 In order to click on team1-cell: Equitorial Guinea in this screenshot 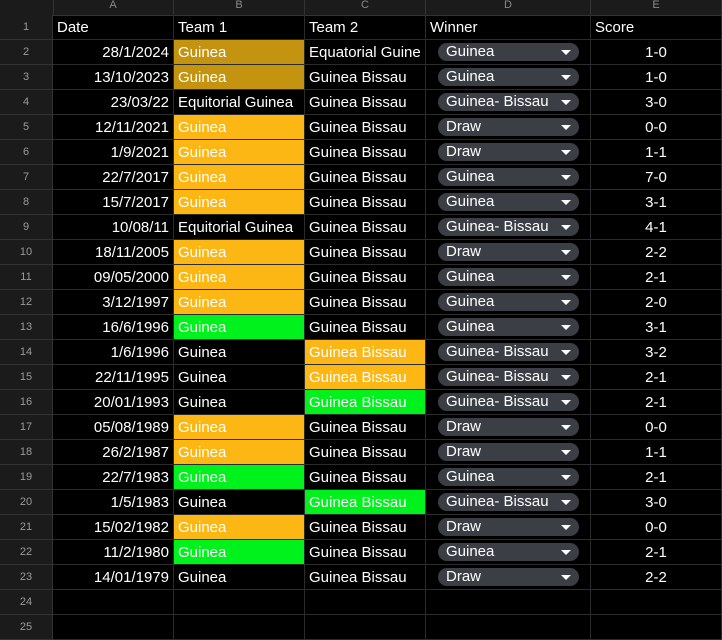, I will do `click(239, 227)`.